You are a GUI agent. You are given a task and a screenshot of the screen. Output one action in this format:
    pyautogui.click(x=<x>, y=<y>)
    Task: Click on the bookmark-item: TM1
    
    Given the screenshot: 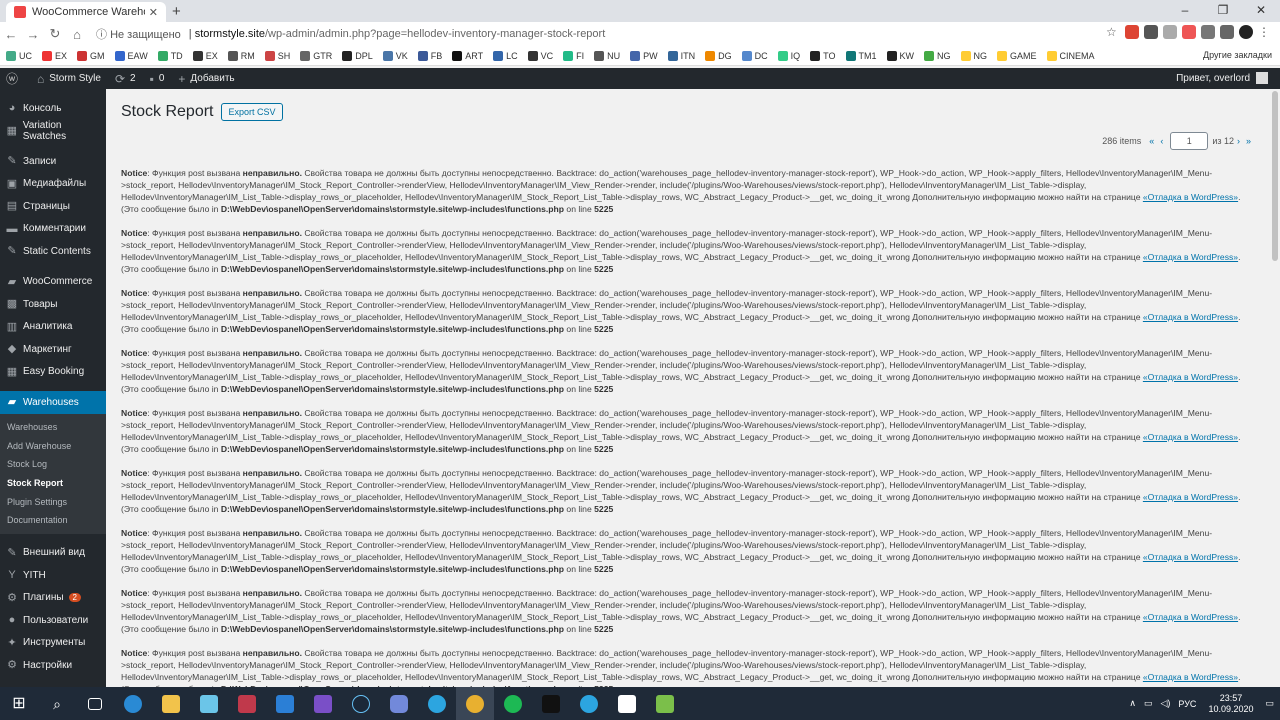 What is the action you would take?
    pyautogui.click(x=861, y=55)
    